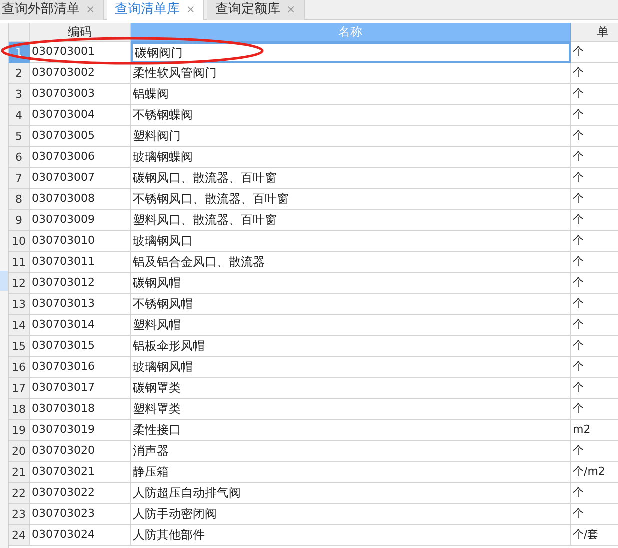 Image resolution: width=618 pixels, height=548 pixels. Describe the element at coordinates (351, 262) in the screenshot. I see `table-cell: 铝及铝合金风口、散流器` at that location.